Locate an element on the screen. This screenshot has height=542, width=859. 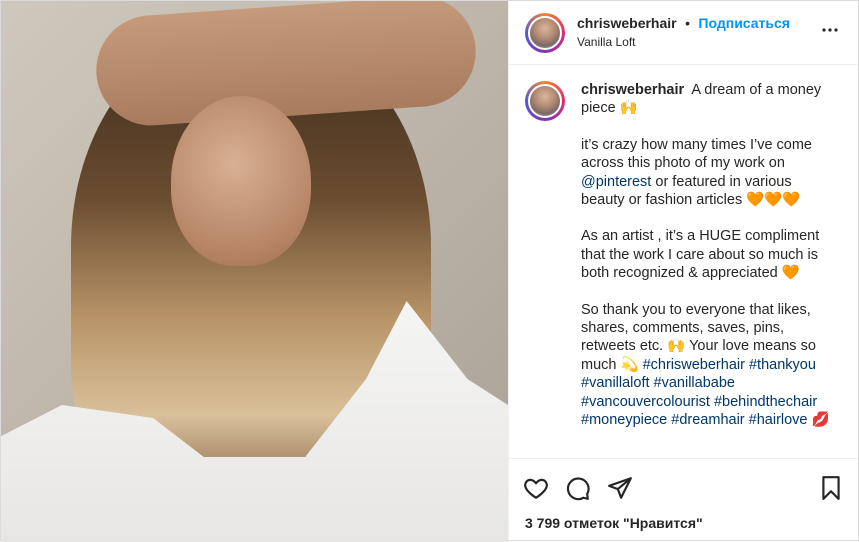
caption-username: chrisweberhair is located at coordinates (632, 90).